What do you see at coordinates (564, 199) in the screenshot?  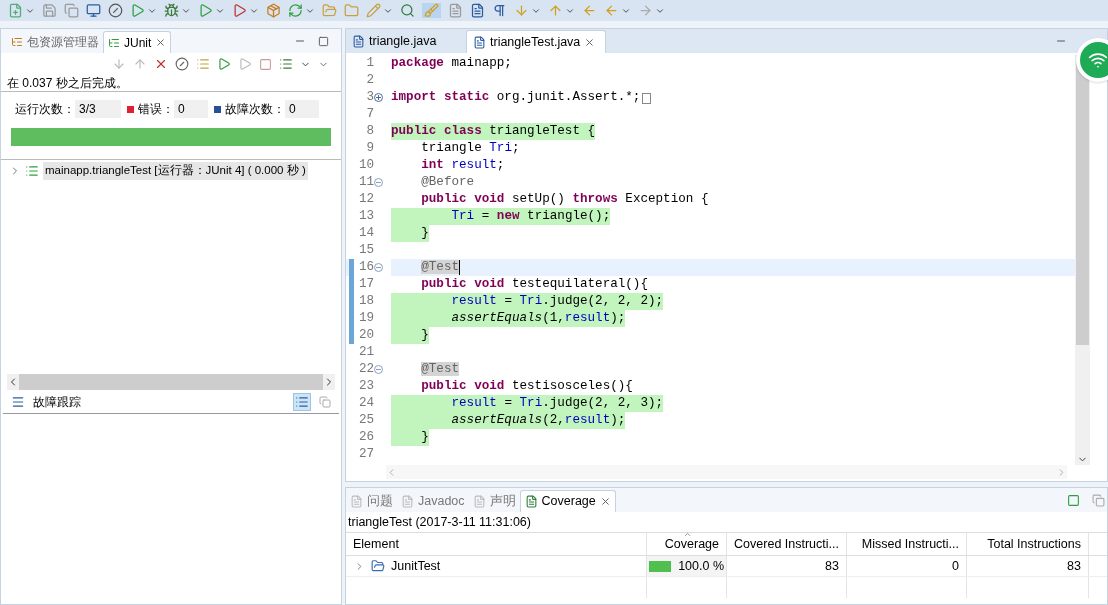 I see `code-line: public void setUp() throws Exception {` at bounding box center [564, 199].